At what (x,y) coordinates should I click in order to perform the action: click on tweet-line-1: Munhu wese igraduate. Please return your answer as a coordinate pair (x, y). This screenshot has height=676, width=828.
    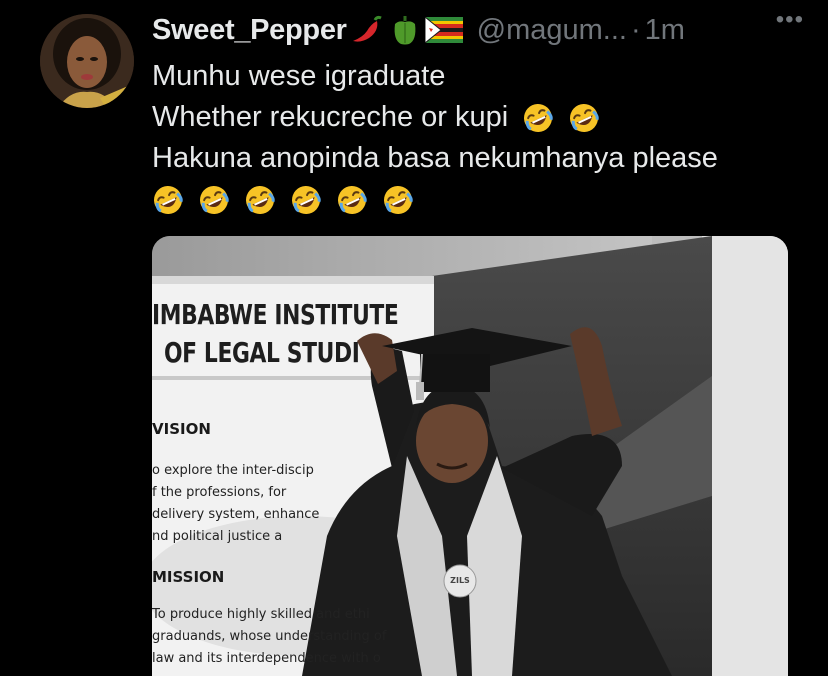
    Looking at the image, I should click on (477, 76).